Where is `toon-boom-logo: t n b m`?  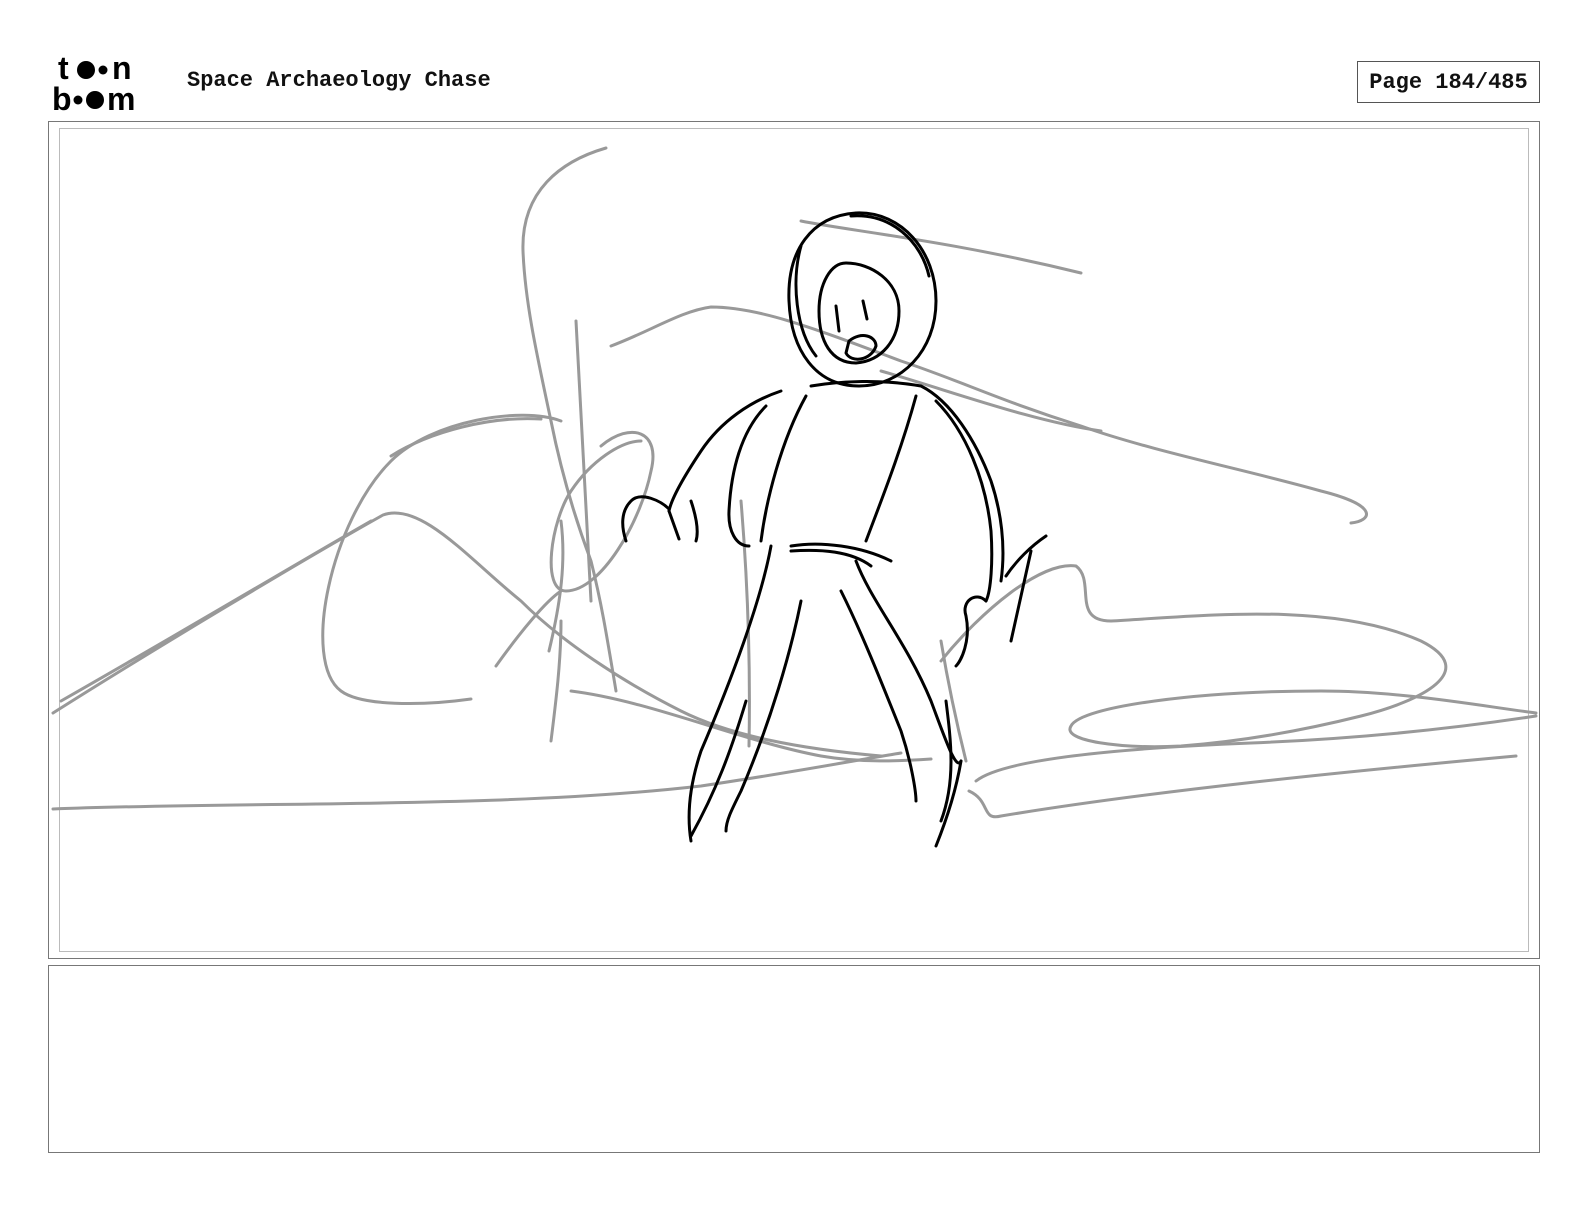
toon-boom-logo: t n b m is located at coordinates (93, 82).